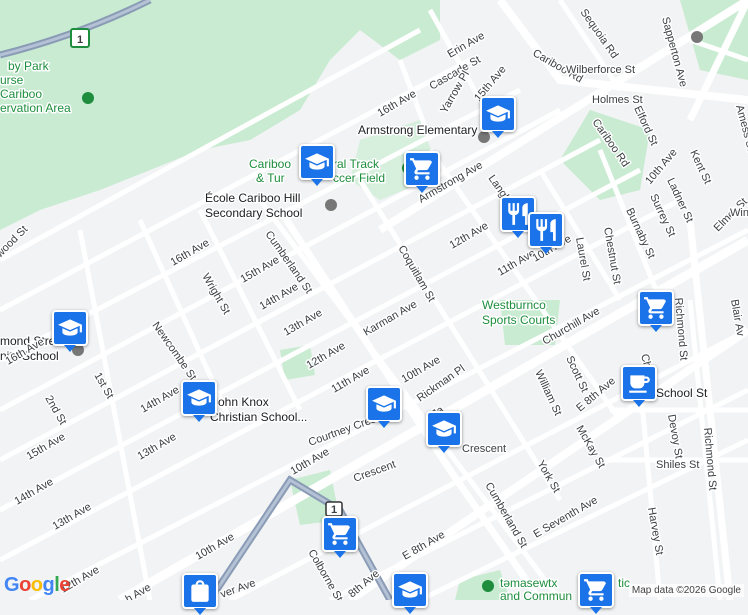 The height and width of the screenshot is (615, 748). I want to click on google-logo: Google, so click(37, 585).